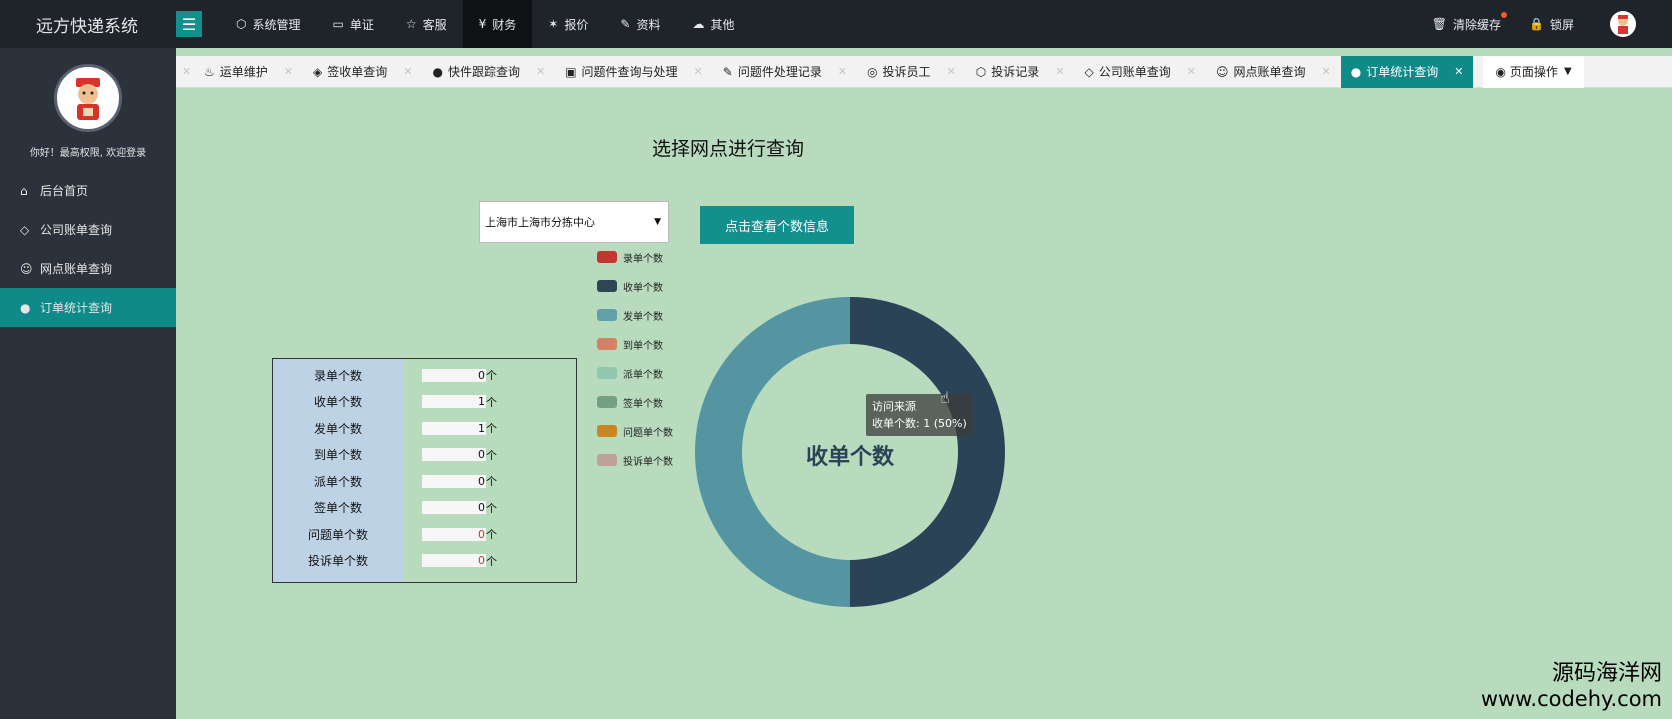 The height and width of the screenshot is (719, 1672). I want to click on top-nav-label: 其他, so click(722, 24).